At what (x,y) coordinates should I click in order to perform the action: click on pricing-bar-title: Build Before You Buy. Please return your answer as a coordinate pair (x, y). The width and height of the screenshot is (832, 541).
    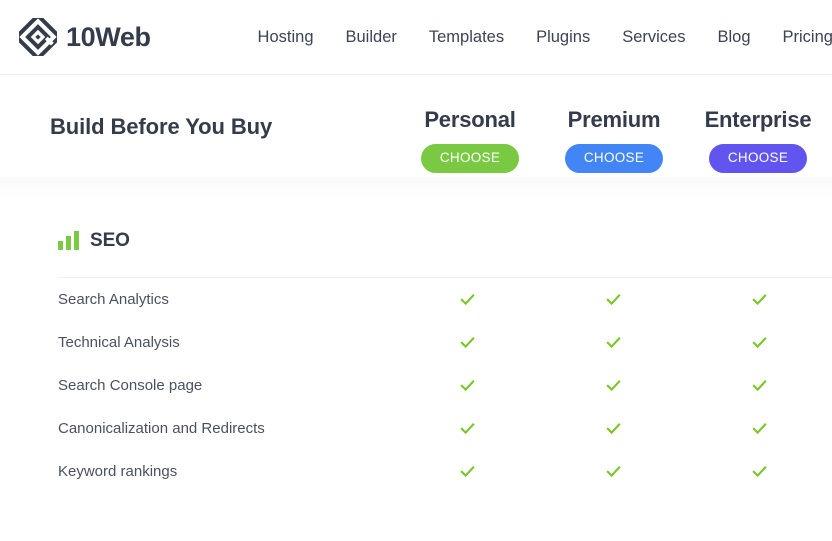
    Looking at the image, I should click on (161, 126).